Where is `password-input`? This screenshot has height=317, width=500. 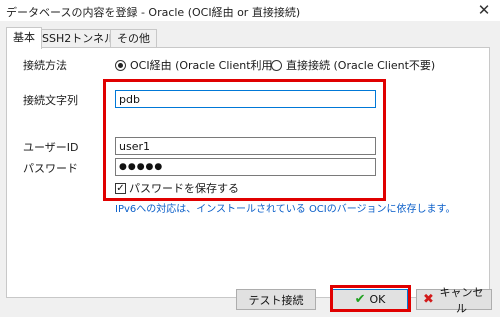 password-input is located at coordinates (245, 167).